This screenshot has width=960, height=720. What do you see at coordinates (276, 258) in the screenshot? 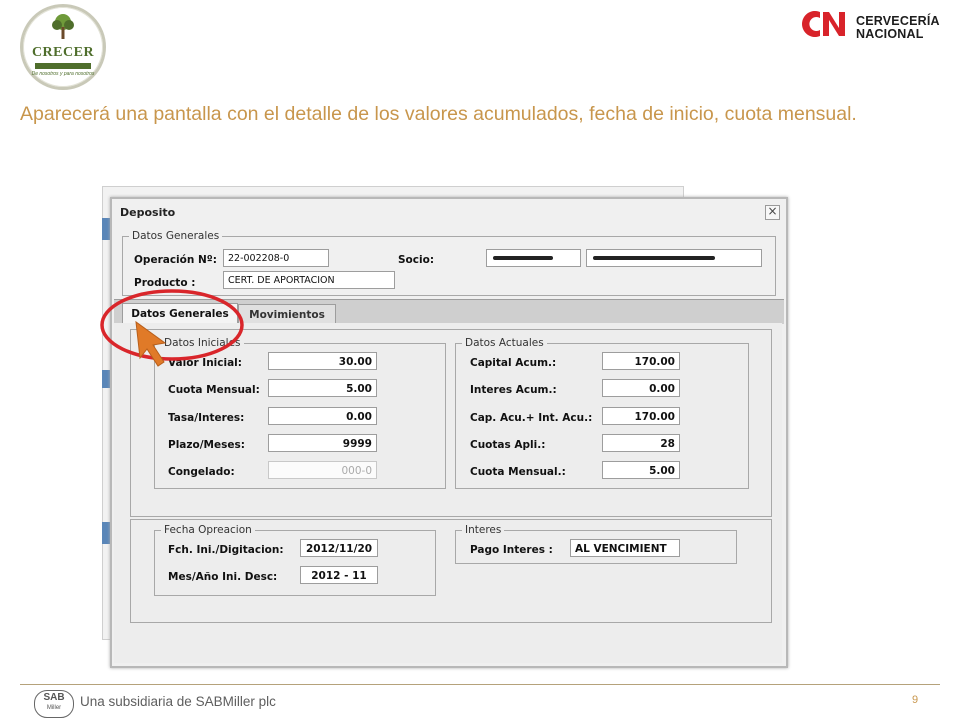
I see `operacion-field: 22-002208-0` at bounding box center [276, 258].